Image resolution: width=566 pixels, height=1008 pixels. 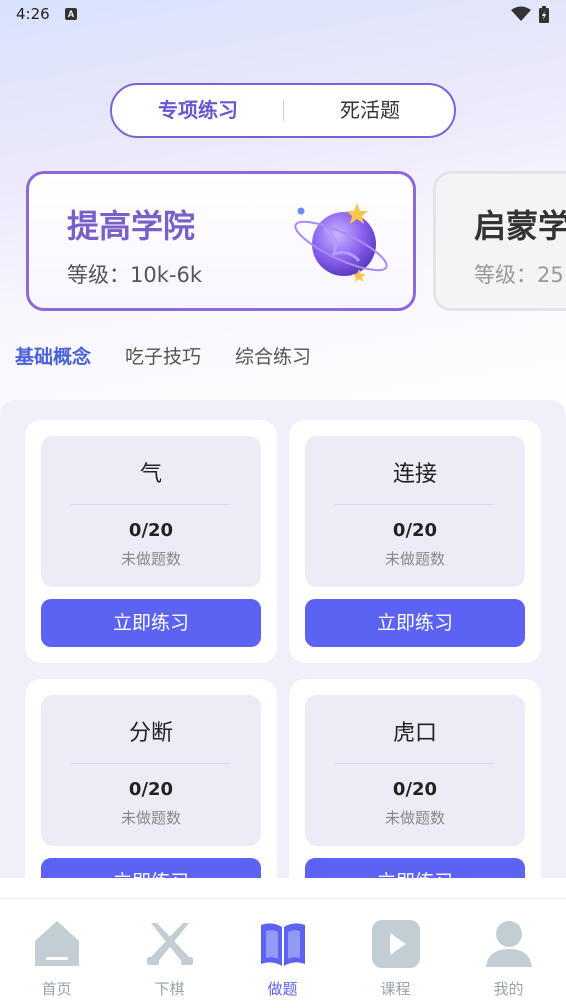 I want to click on nav-play: 下棋, so click(x=169, y=953).